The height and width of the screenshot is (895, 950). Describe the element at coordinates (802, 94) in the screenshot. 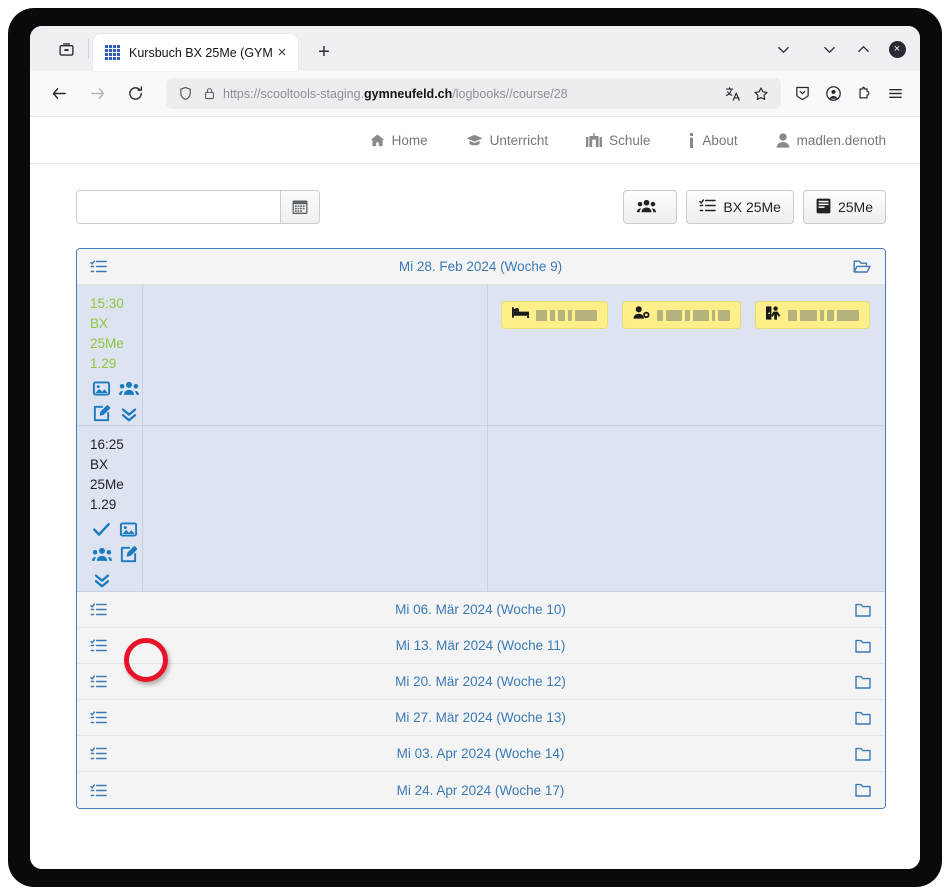

I see `downloads-icon` at that location.